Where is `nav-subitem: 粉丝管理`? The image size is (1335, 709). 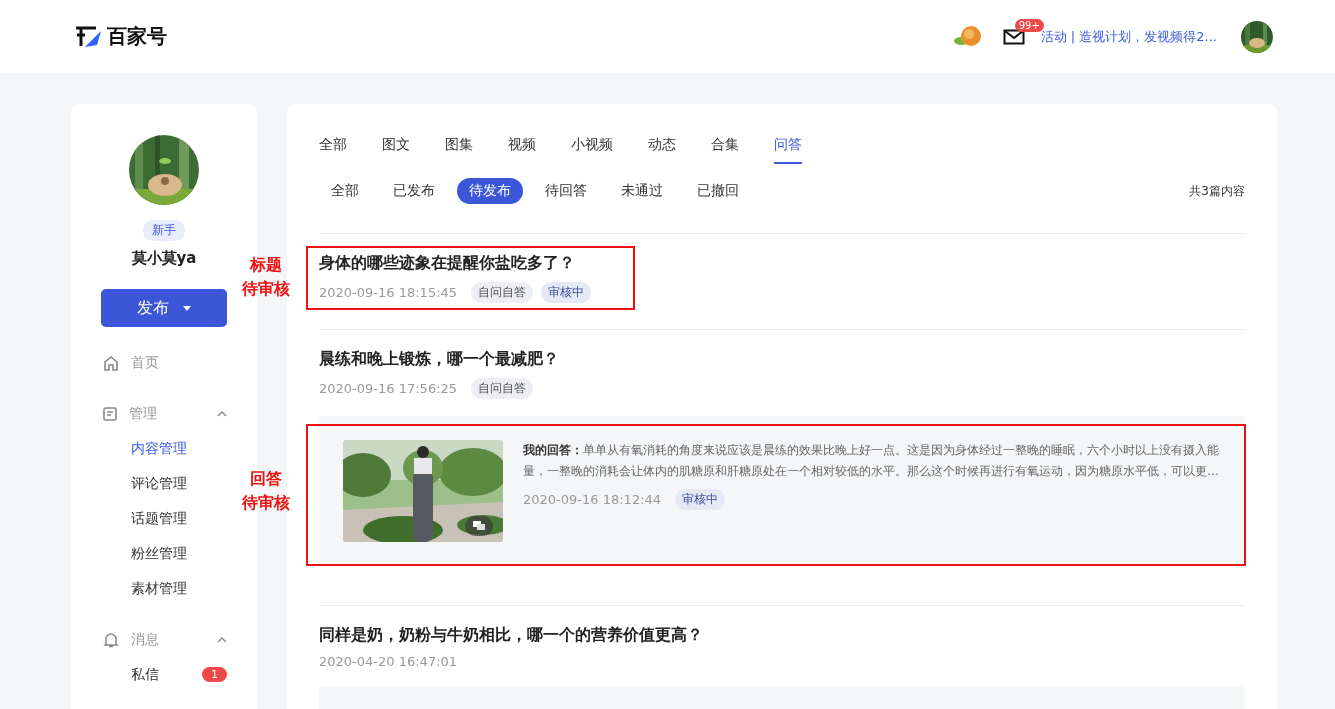 nav-subitem: 粉丝管理 is located at coordinates (159, 553).